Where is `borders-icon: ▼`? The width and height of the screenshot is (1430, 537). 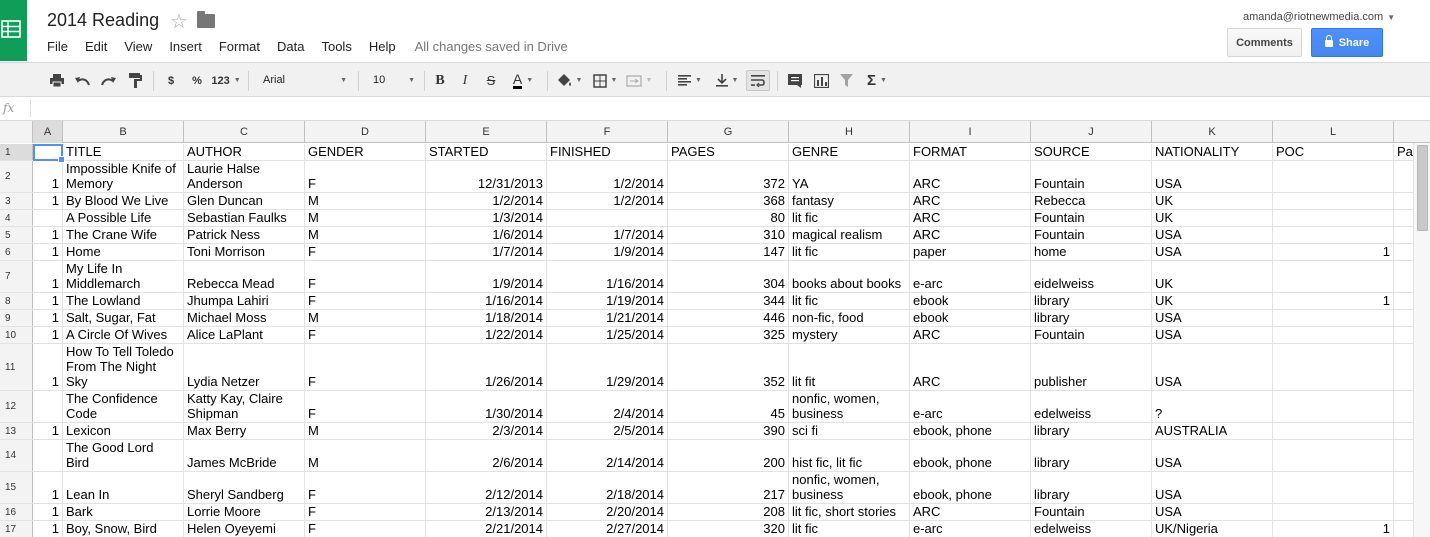
borders-icon: ▼ is located at coordinates (605, 80).